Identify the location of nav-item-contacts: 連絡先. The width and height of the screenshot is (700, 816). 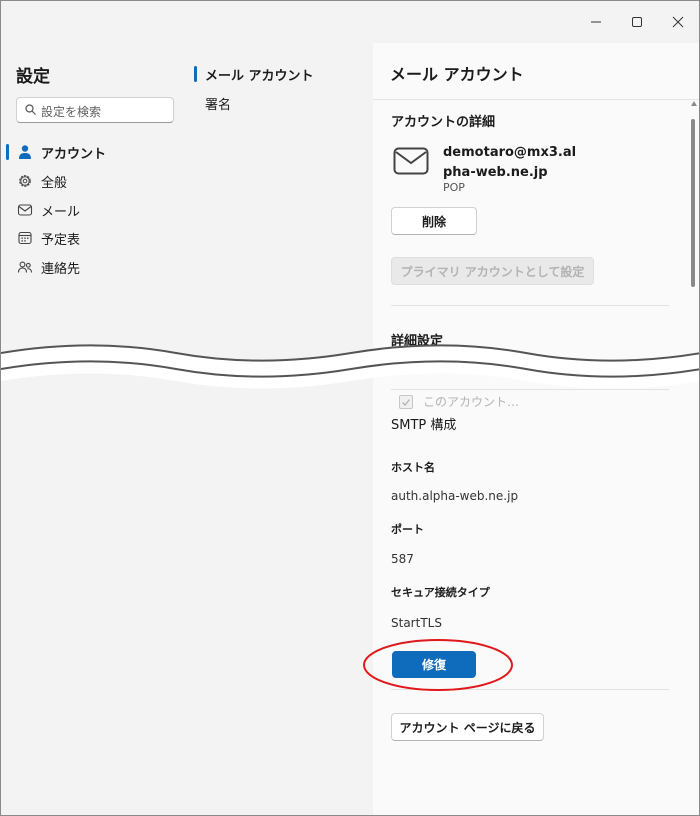
(97, 267).